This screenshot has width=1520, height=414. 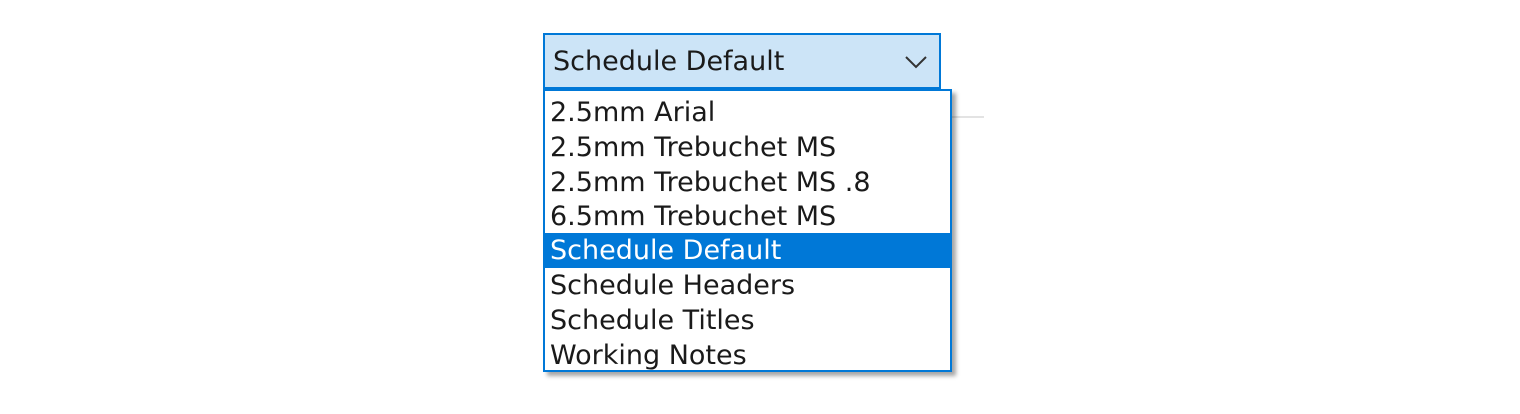 What do you see at coordinates (747, 285) in the screenshot?
I see `dropdown-option: Schedule Headers` at bounding box center [747, 285].